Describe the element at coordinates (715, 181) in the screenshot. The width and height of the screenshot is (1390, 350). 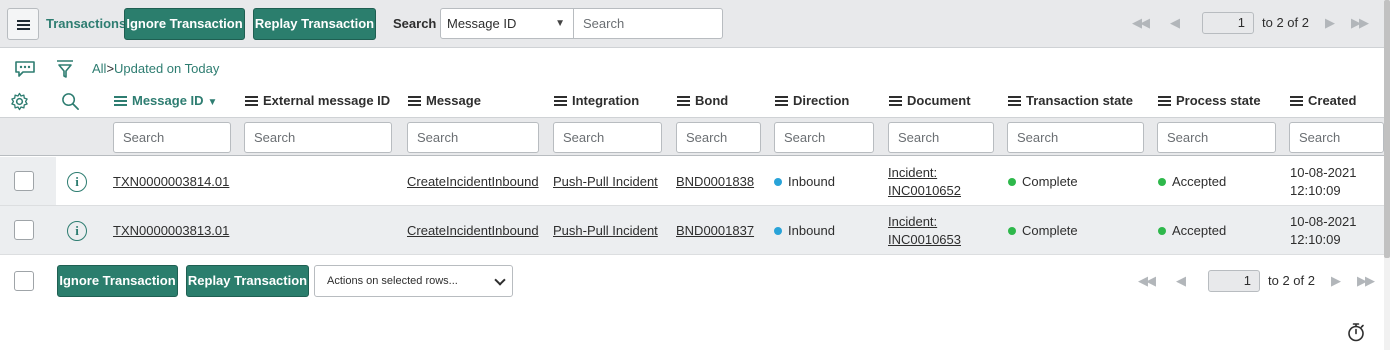
I see `bond-link: BND0001838` at that location.